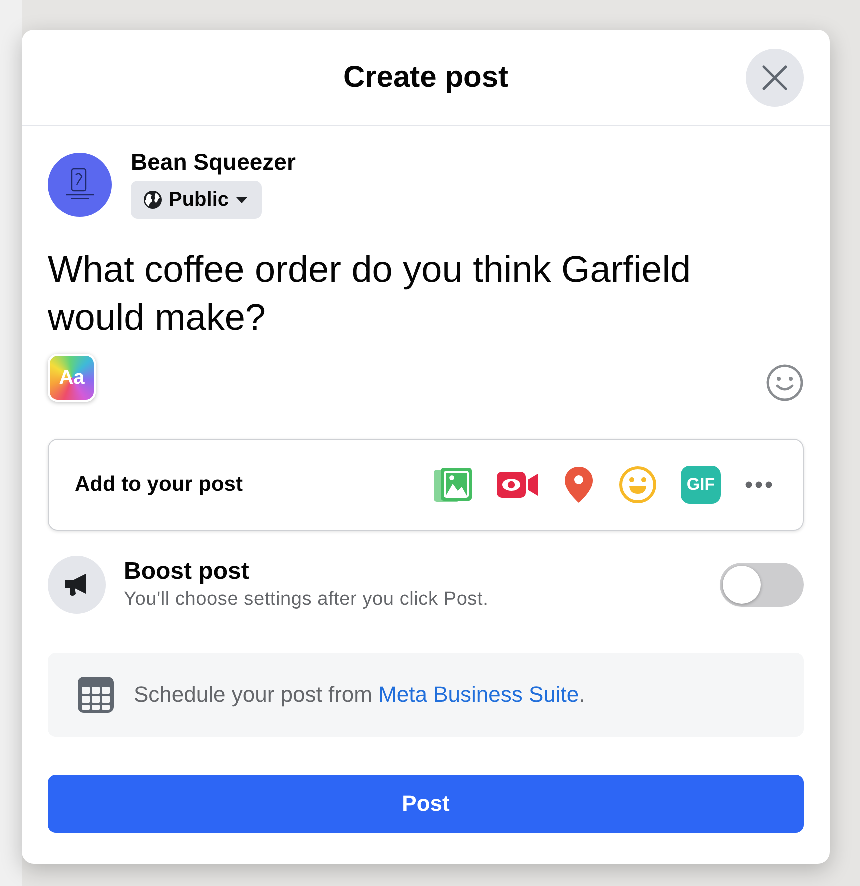 This screenshot has height=886, width=860. What do you see at coordinates (479, 694) in the screenshot?
I see `meta-business-suite-link: Meta Business Suite` at bounding box center [479, 694].